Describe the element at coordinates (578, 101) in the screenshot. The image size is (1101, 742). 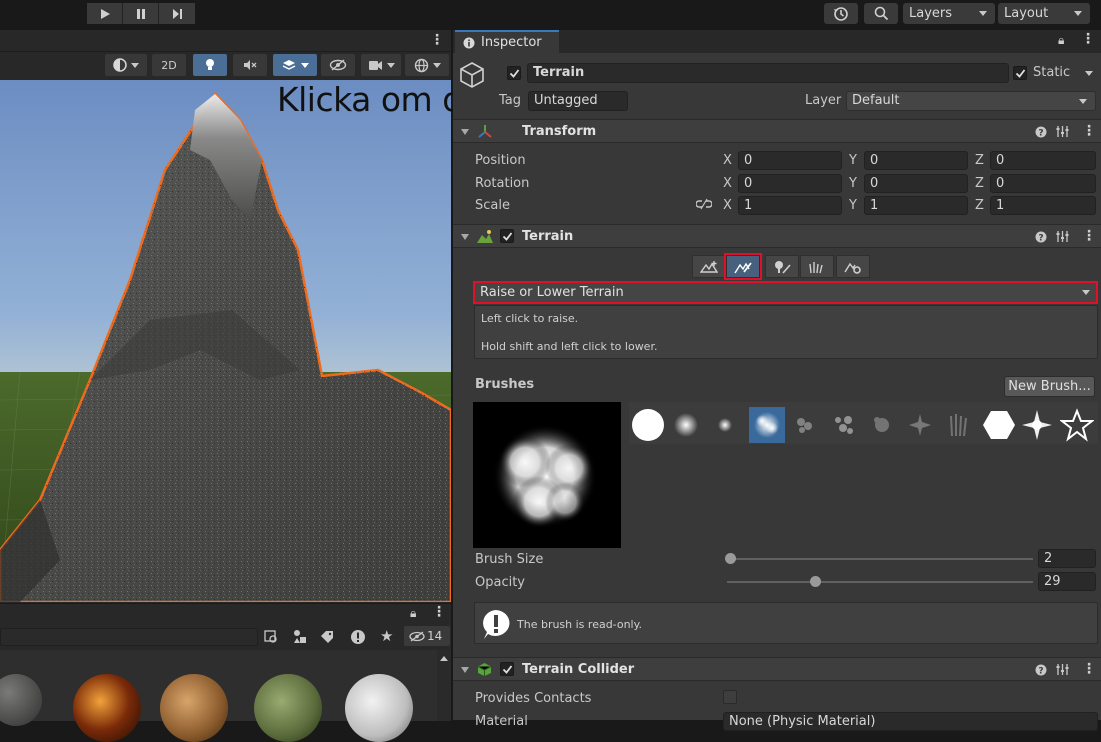
I see `tag-dropdown: Untagged` at that location.